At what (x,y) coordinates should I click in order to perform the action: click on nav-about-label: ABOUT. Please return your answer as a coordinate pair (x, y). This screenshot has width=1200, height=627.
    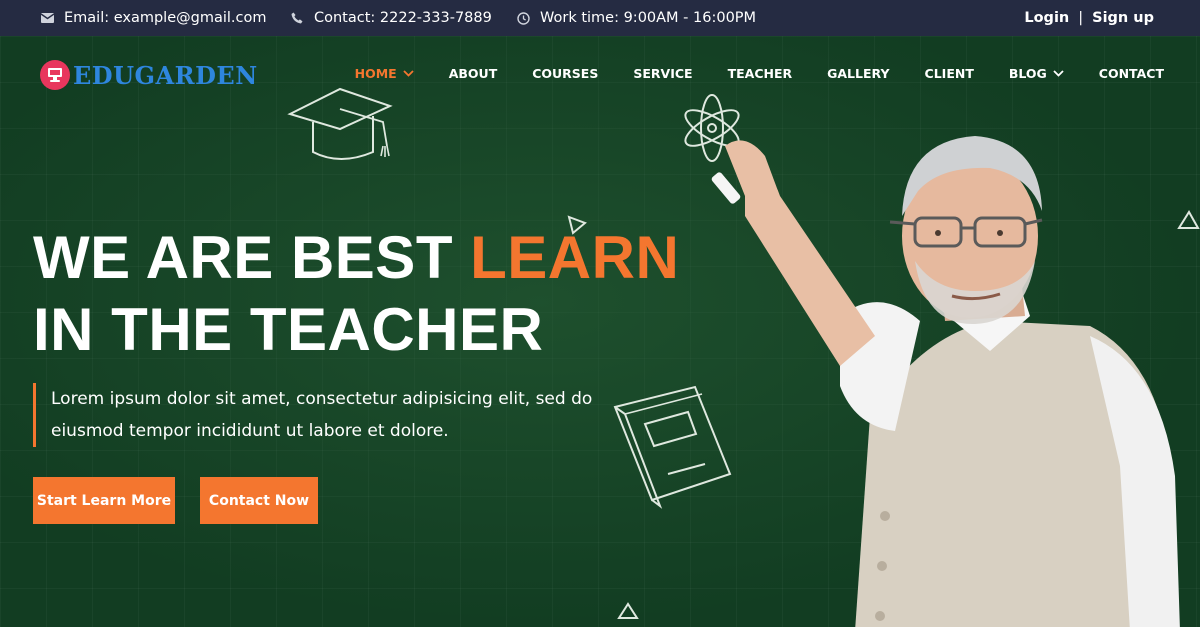
    Looking at the image, I should click on (473, 73).